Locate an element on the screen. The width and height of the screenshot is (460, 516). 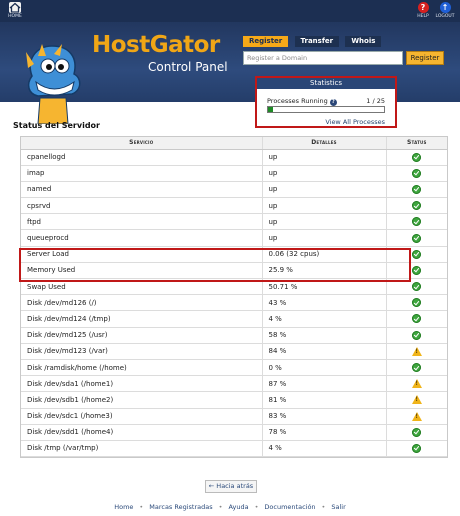
domain-tabs: Register Transfer Whois is located at coordinates (314, 41).